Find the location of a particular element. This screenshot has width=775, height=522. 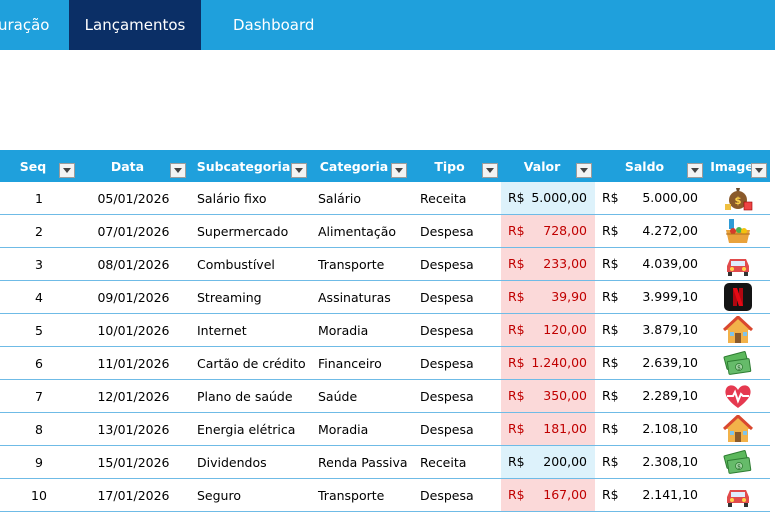

cell-saldo: R$ 3.879,10 is located at coordinates (650, 330).